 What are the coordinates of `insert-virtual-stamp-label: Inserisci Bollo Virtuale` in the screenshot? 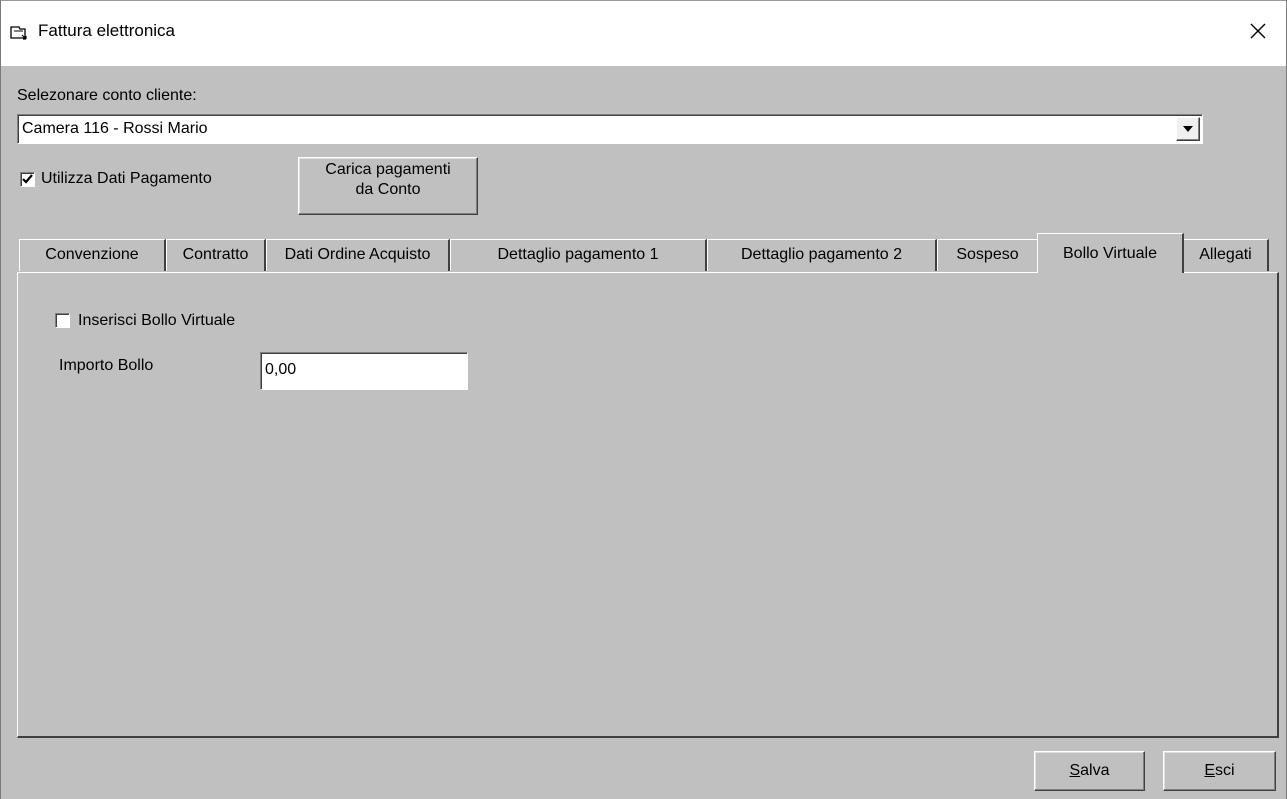 It's located at (156, 321).